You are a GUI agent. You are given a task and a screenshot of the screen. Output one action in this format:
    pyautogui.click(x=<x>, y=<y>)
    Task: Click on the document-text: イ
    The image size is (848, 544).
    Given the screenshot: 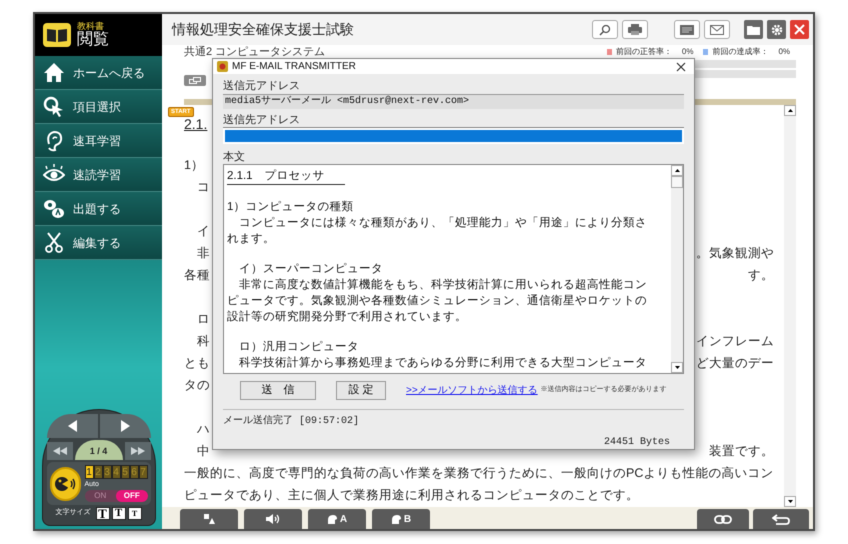 What is the action you would take?
    pyautogui.click(x=203, y=231)
    